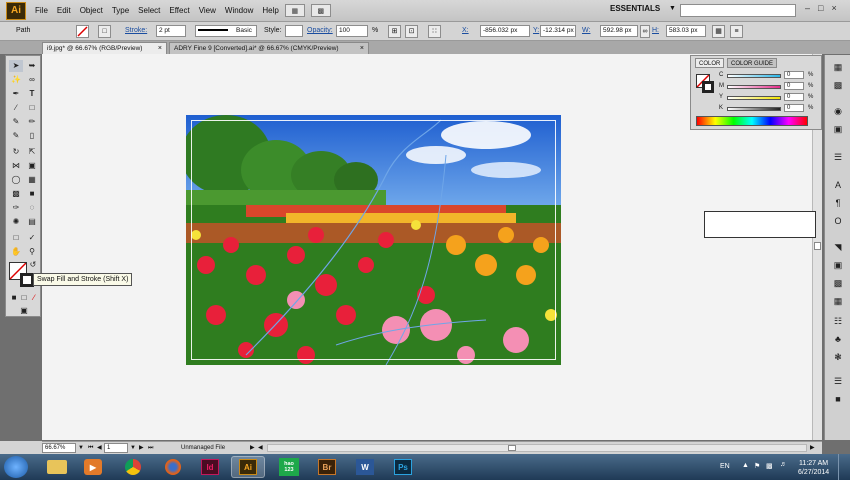  Describe the element at coordinates (32, 108) in the screenshot. I see `rectangle-tool-icon: □` at that location.